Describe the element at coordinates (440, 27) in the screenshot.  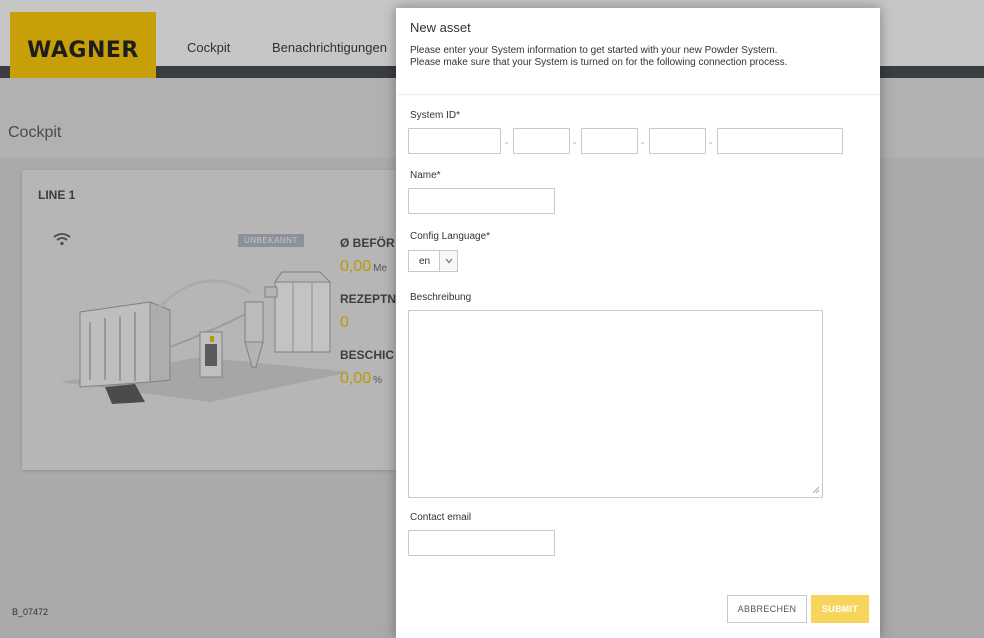
I see `dialog-title: New asset` at that location.